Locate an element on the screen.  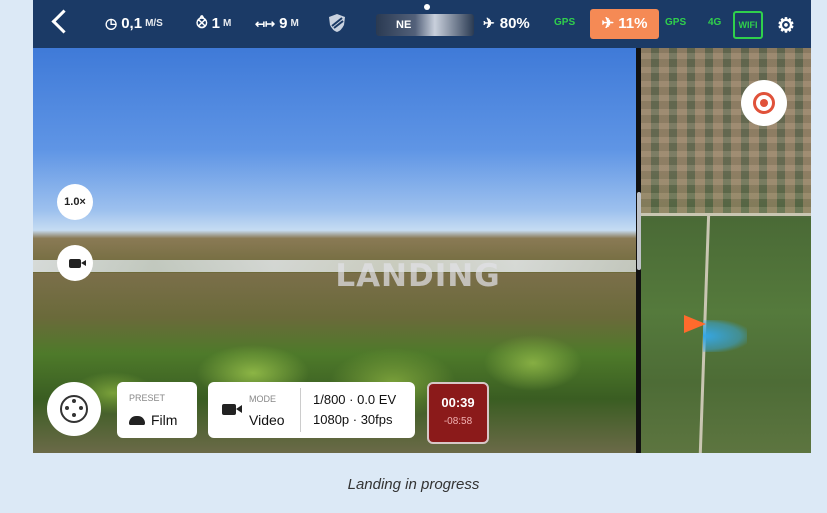
map-town-area is located at coordinates (726, 130).